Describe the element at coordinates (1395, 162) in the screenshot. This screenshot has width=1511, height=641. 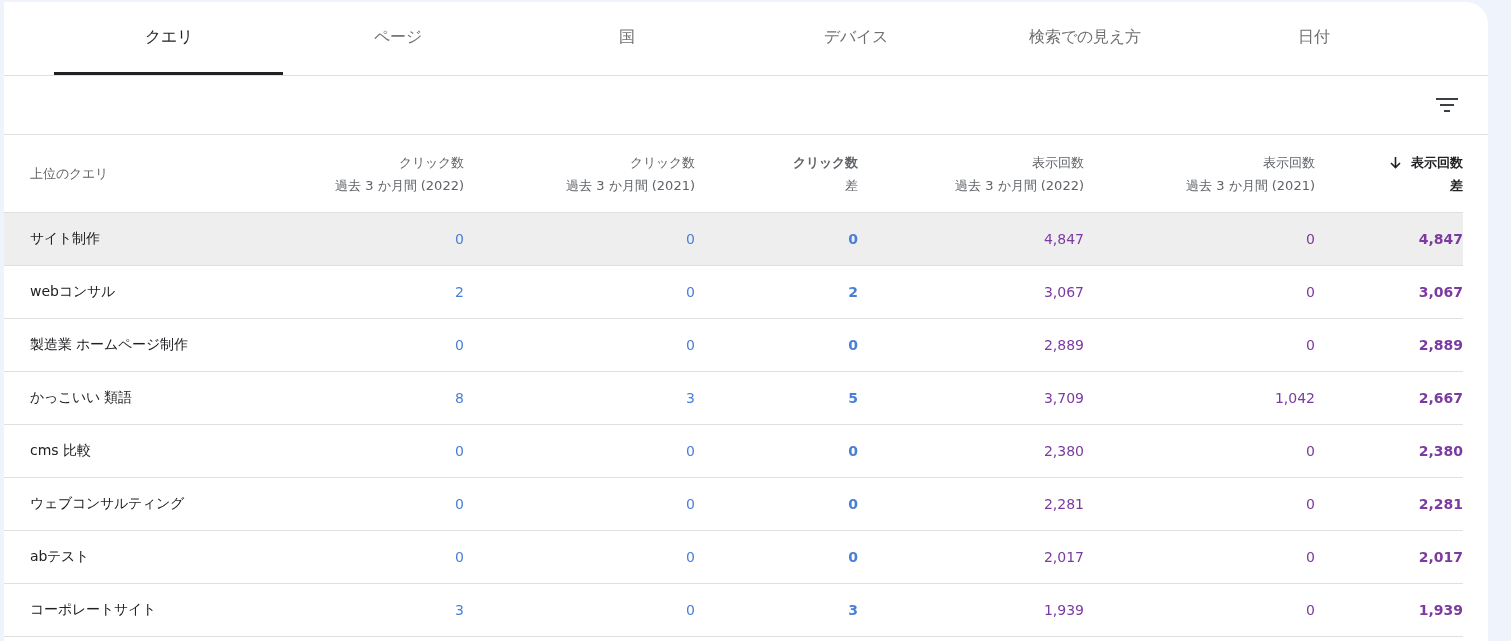
I see `down-arrow-icon` at that location.